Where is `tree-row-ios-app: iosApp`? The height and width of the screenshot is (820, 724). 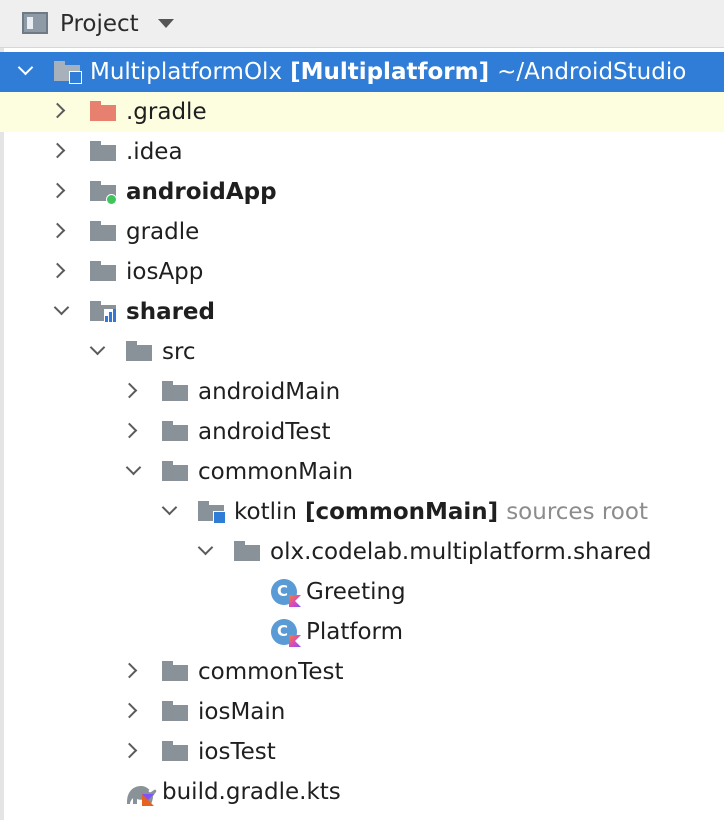 tree-row-ios-app: iosApp is located at coordinates (362, 272).